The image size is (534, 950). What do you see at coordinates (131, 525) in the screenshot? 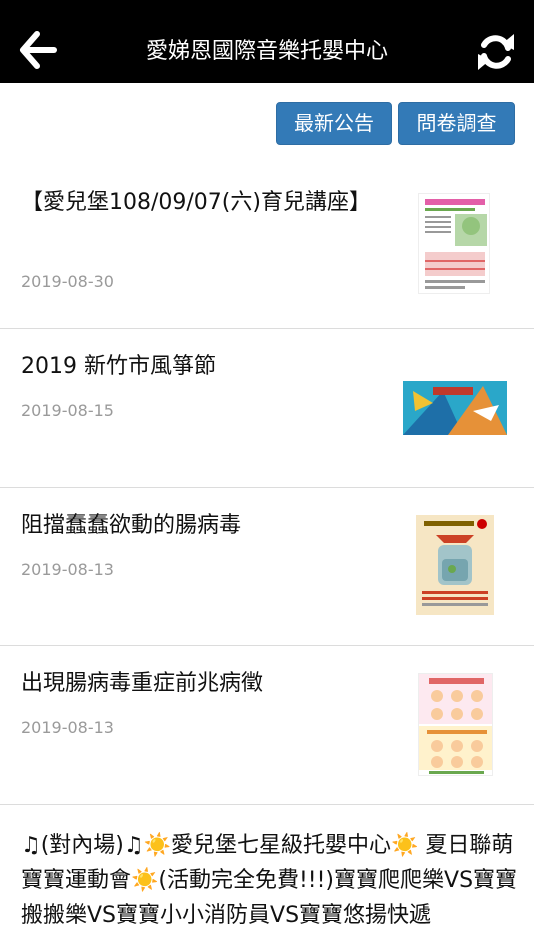
I see `post-title: 阻擋蠢蠢欲動的腸病毒` at bounding box center [131, 525].